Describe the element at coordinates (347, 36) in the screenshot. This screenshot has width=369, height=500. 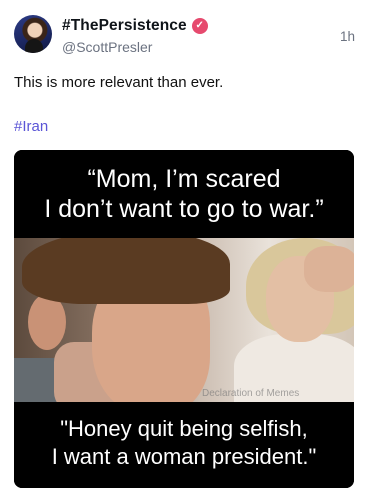
I see `timestamp: 1h` at that location.